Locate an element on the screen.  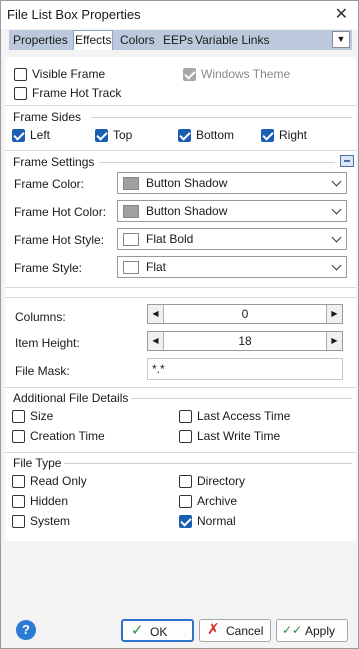
right-side-label: Right is located at coordinates (293, 135).